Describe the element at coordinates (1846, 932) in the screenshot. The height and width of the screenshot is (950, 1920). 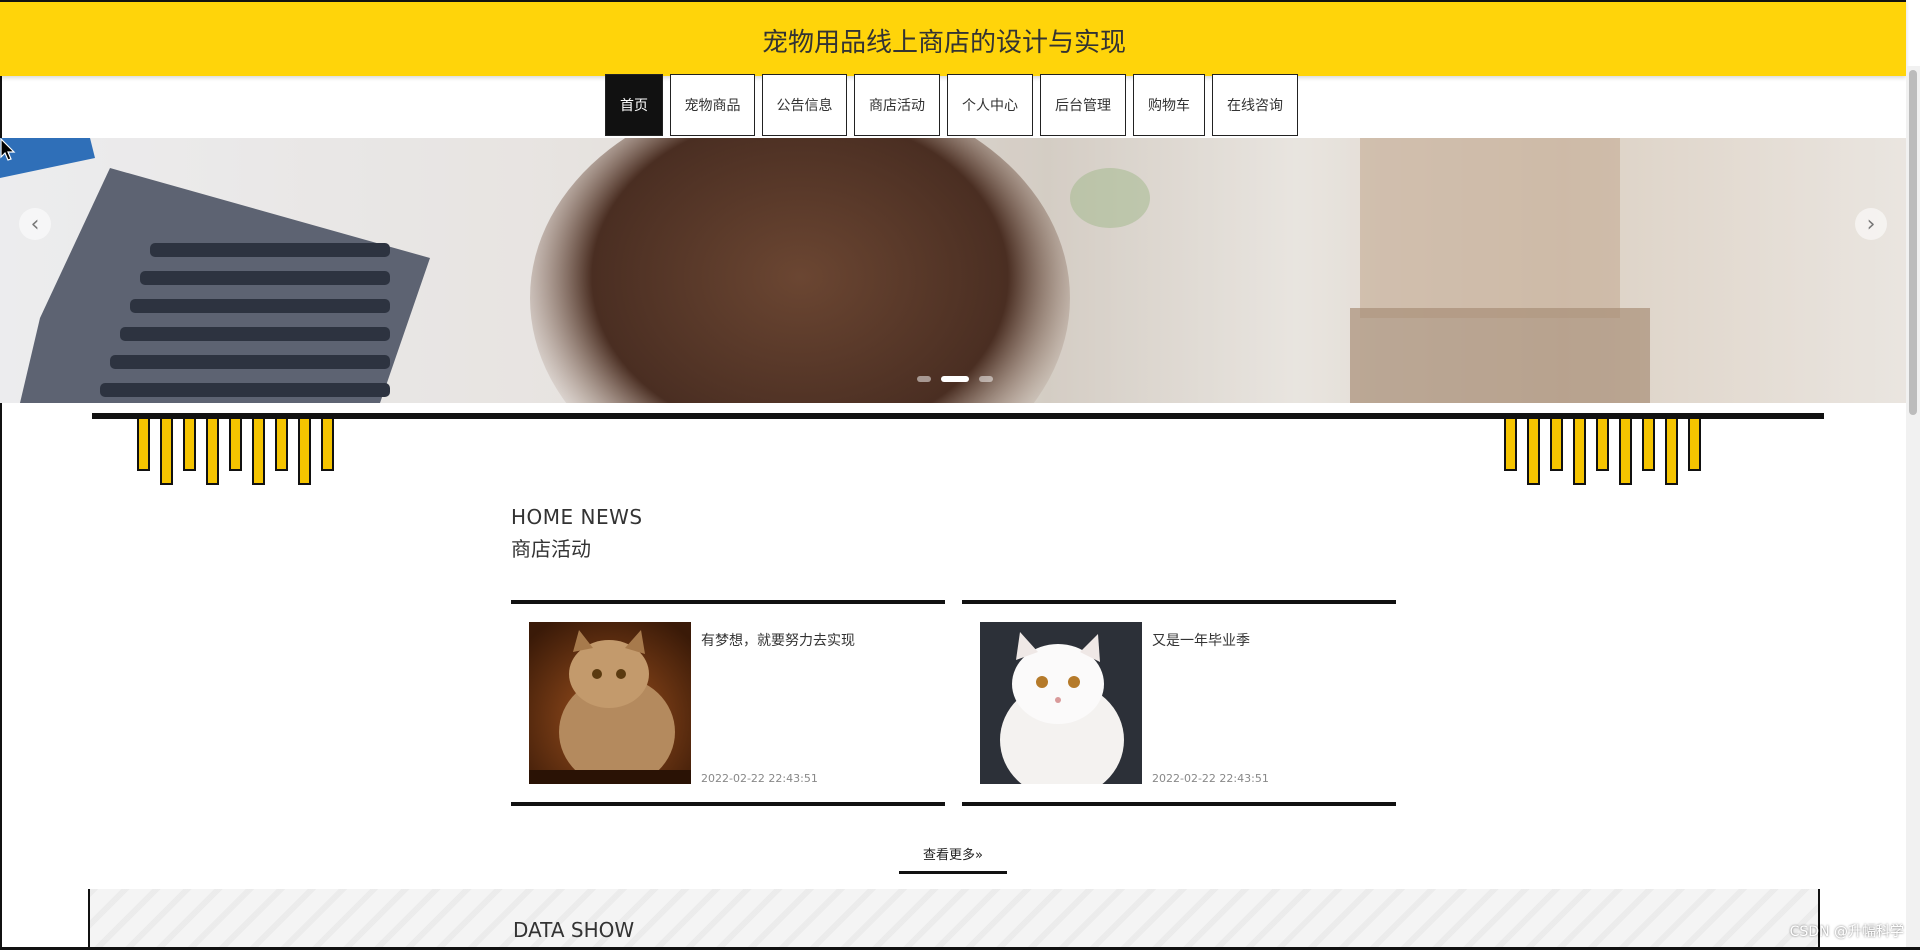
I see `watermark: CSDN @升幅科学` at that location.